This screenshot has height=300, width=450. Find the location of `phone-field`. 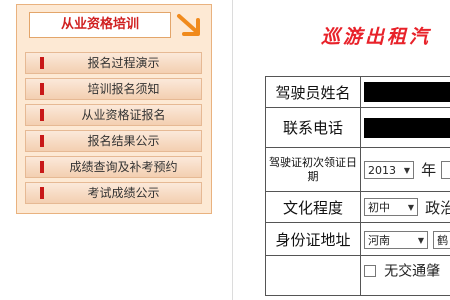

phone-field is located at coordinates (405, 127).